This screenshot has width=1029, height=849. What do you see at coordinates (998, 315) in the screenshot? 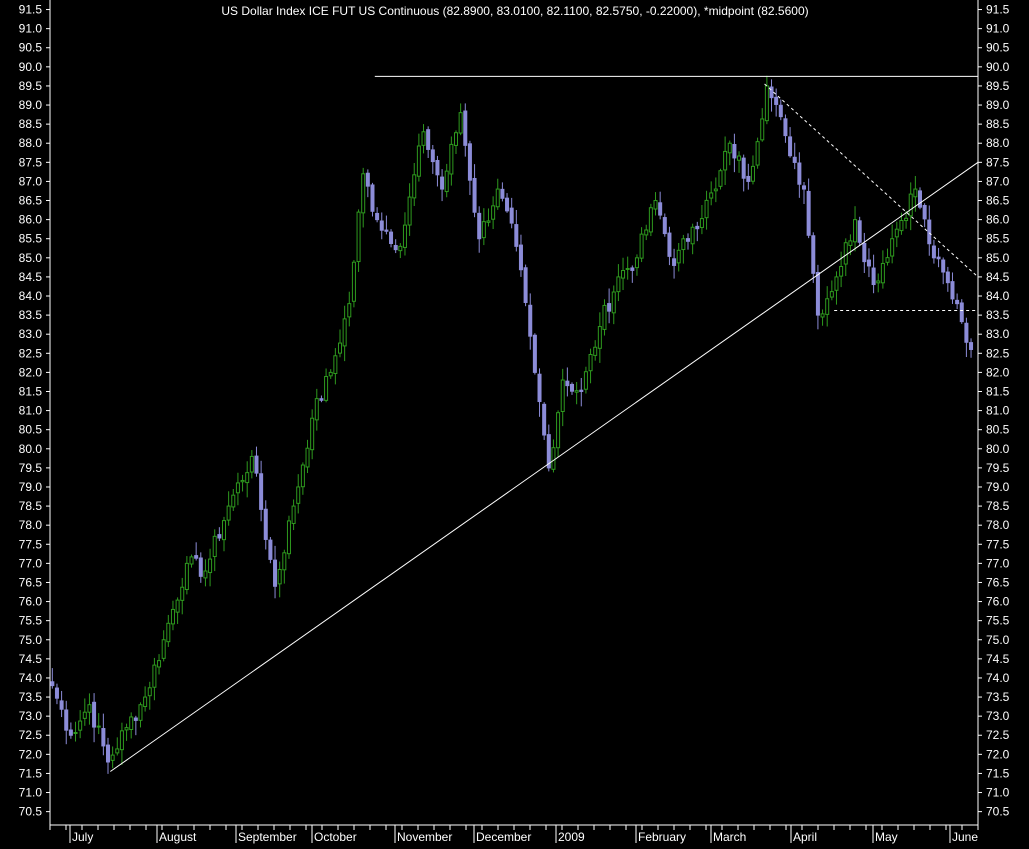
I see `y-tick-label-right: 83.5` at bounding box center [998, 315].